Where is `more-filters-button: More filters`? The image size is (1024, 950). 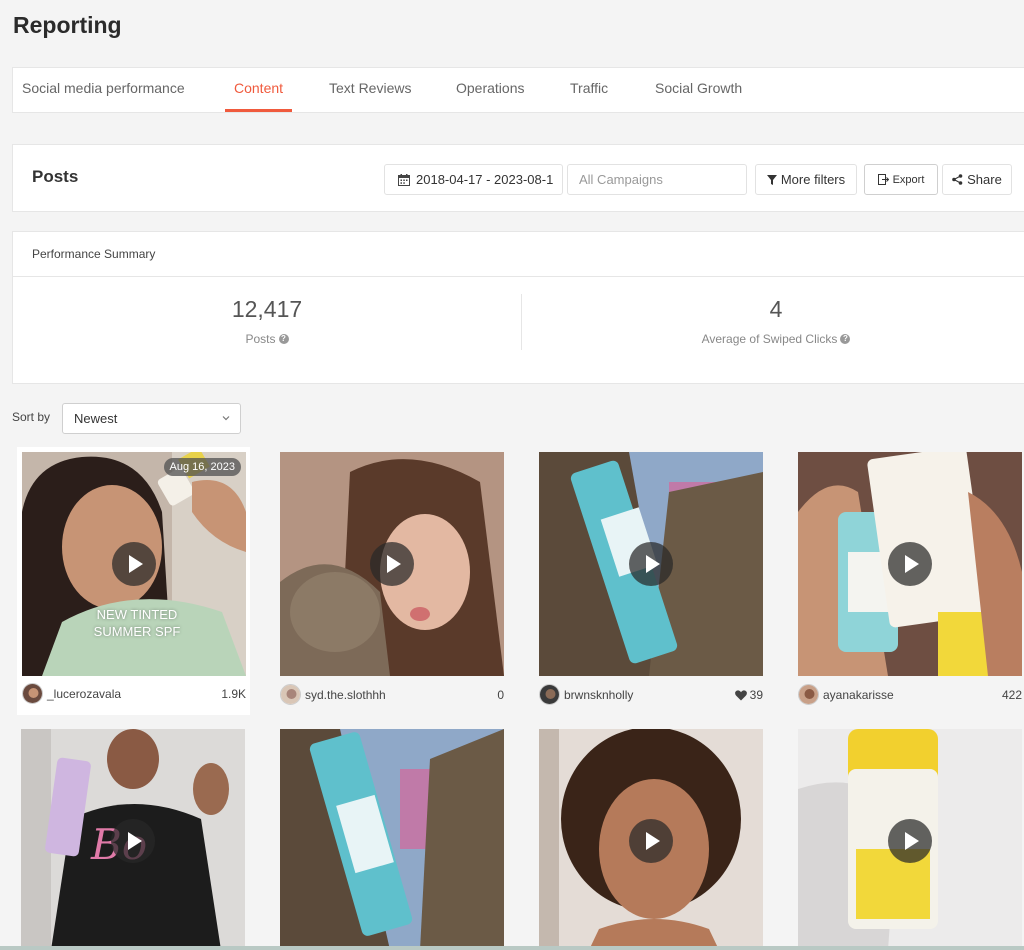 more-filters-button: More filters is located at coordinates (806, 179).